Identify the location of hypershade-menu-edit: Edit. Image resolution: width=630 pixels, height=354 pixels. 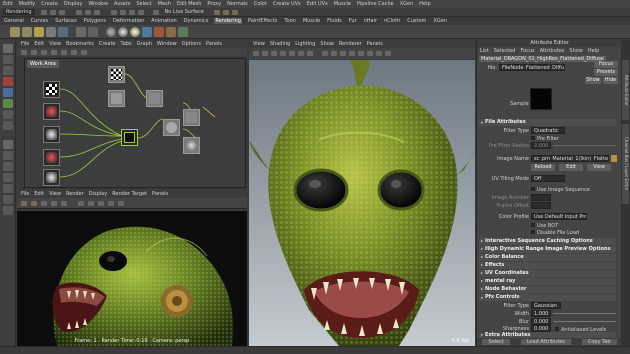
(39, 44).